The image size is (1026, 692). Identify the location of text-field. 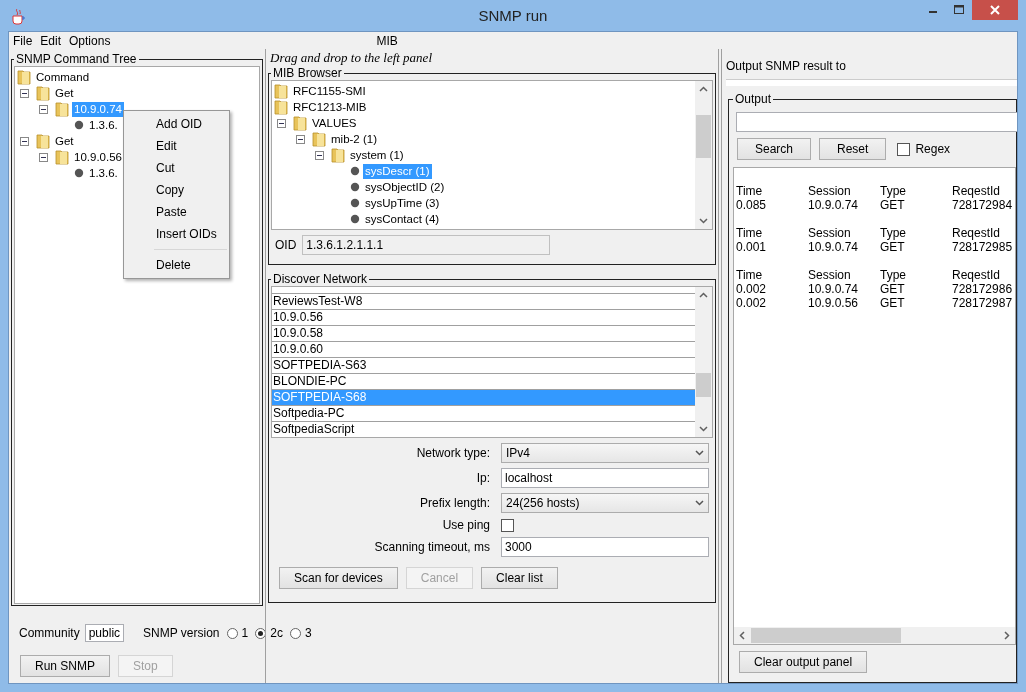
(871, 82).